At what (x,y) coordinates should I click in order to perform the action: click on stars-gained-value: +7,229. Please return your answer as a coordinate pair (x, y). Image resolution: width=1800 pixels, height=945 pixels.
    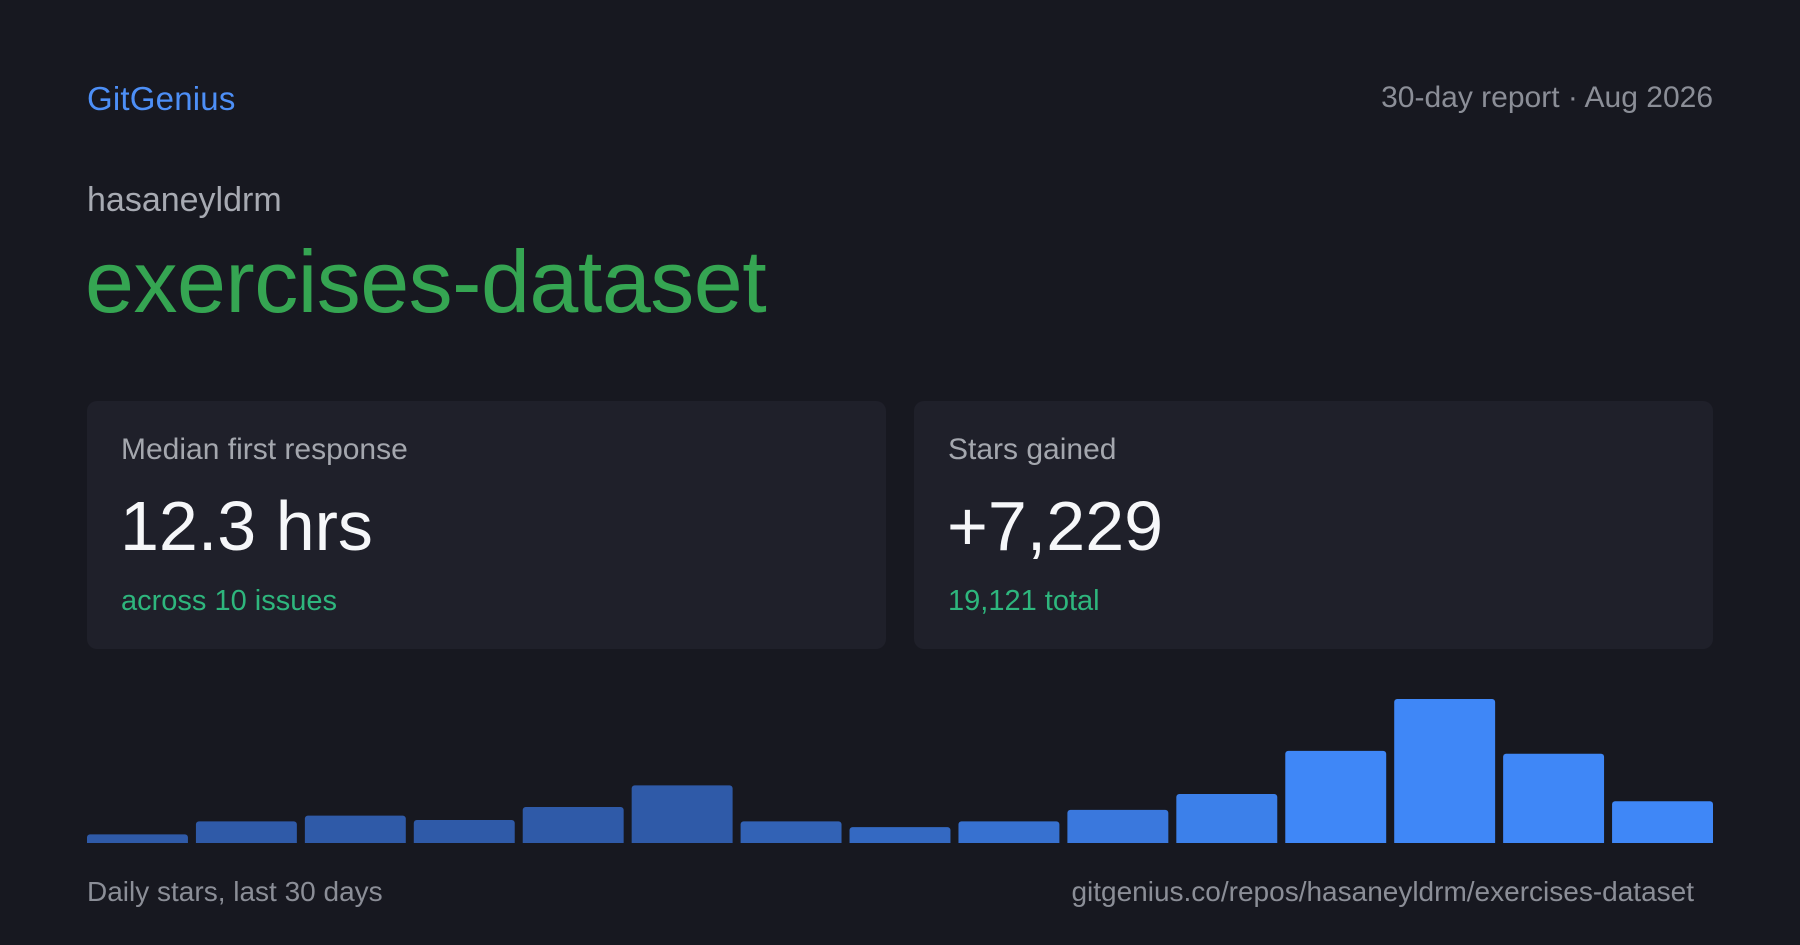
    Looking at the image, I should click on (1055, 526).